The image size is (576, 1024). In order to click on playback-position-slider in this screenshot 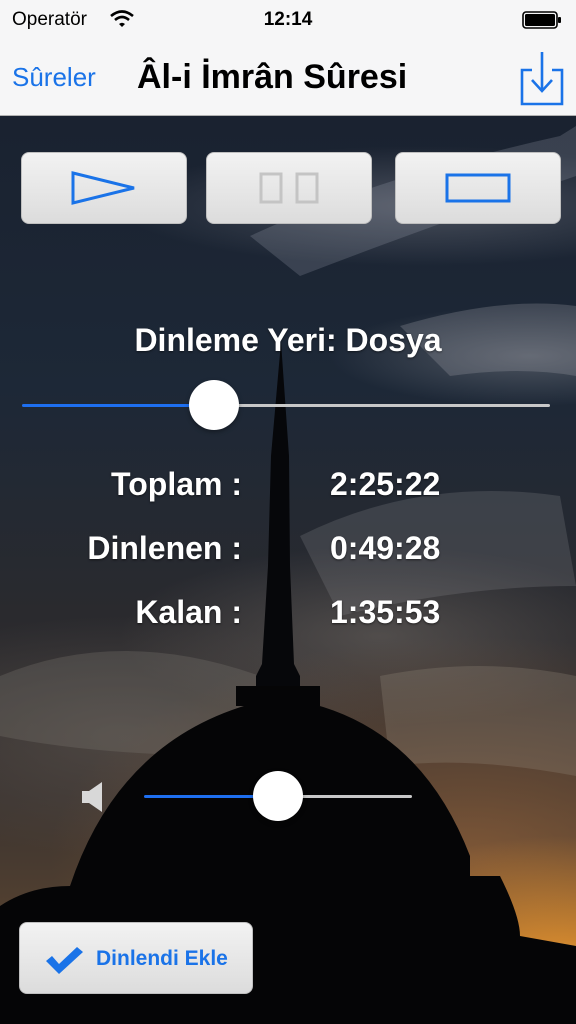, I will do `click(286, 405)`.